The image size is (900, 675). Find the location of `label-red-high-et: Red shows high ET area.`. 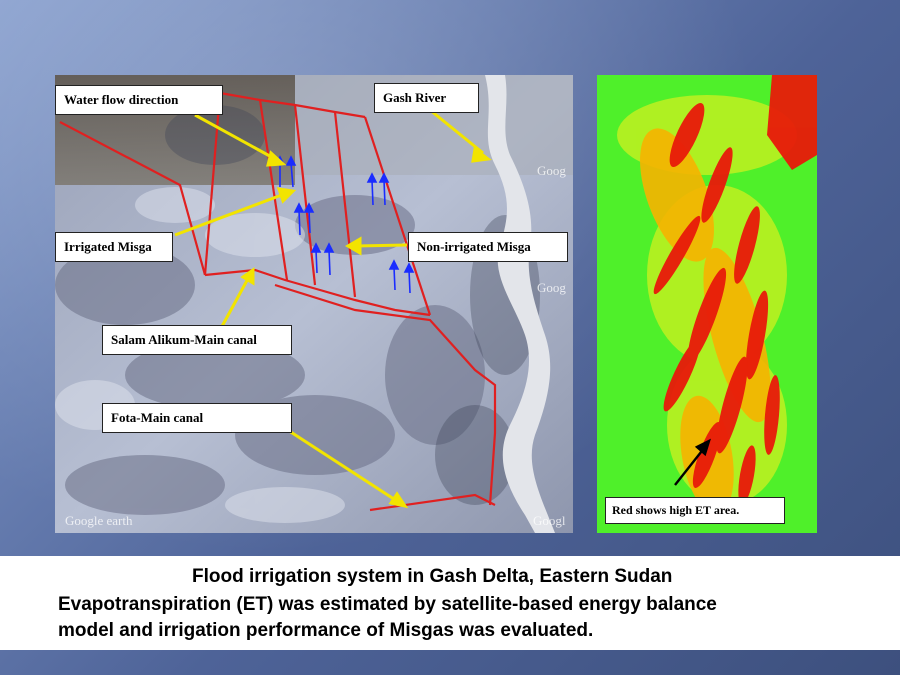

label-red-high-et: Red shows high ET area. is located at coordinates (695, 510).